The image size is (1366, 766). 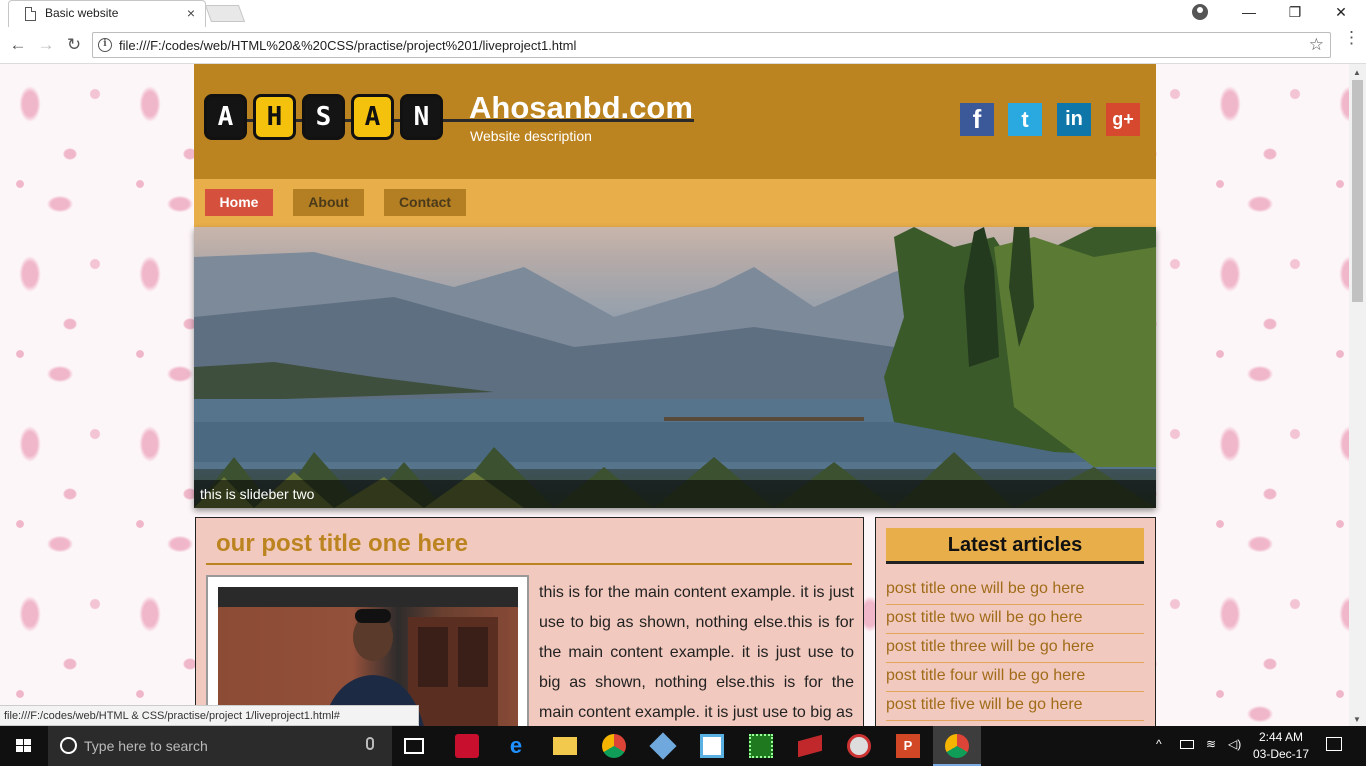 What do you see at coordinates (370, 743) in the screenshot?
I see `microphone-icon` at bounding box center [370, 743].